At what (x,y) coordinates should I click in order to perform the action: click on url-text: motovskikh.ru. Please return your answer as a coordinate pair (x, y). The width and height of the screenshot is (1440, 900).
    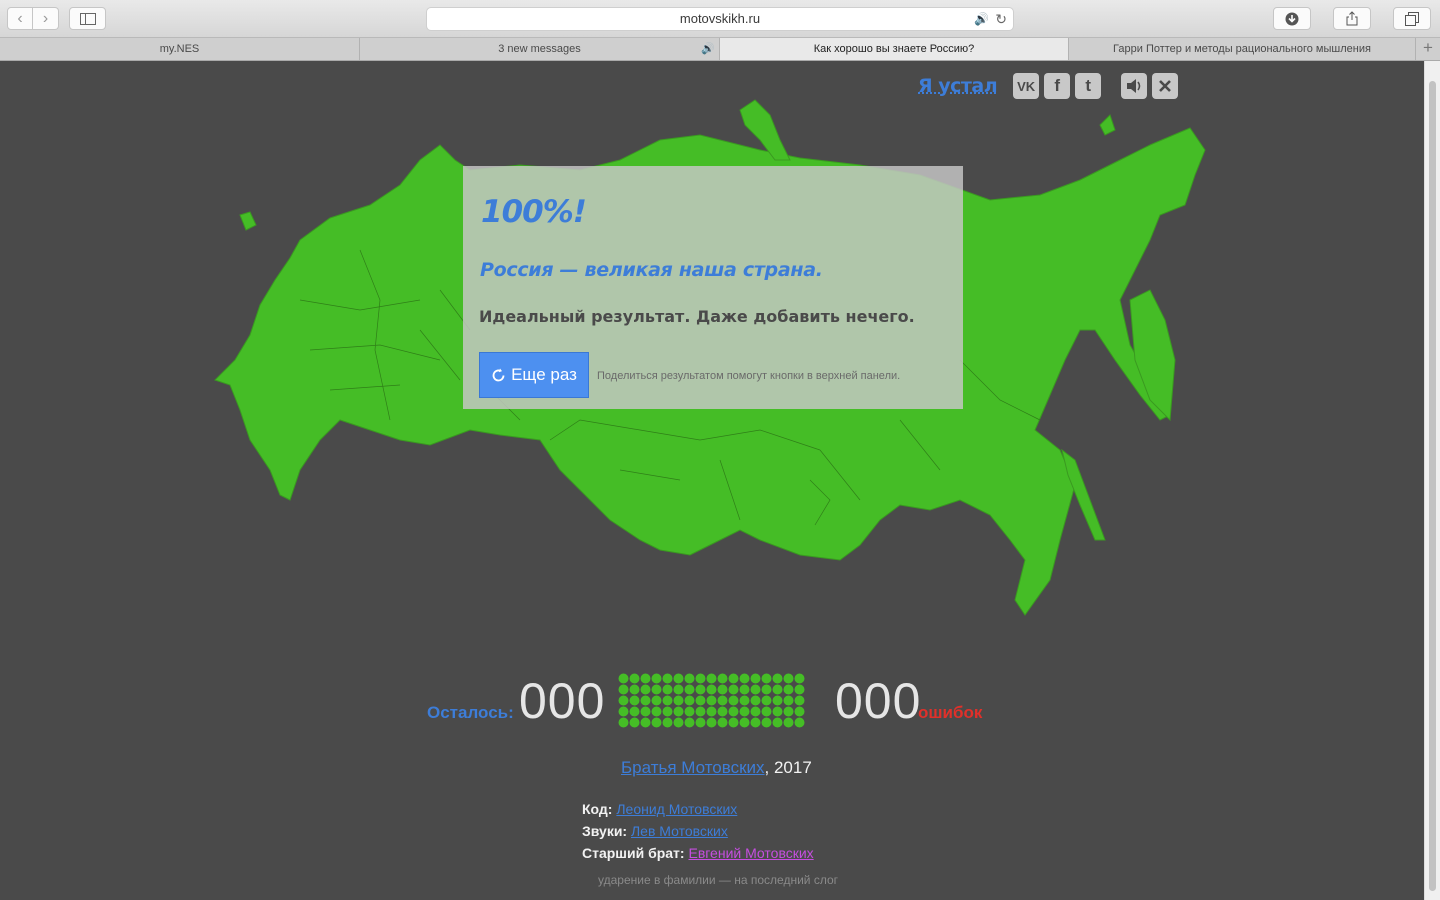
    Looking at the image, I should click on (720, 18).